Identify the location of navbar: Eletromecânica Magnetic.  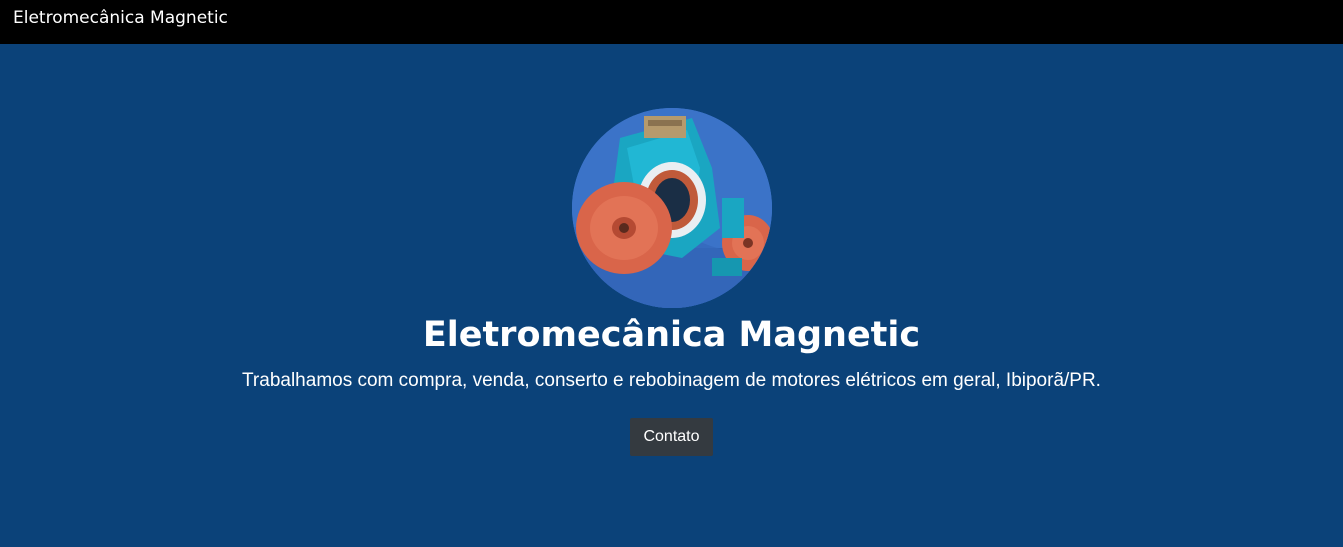
(671, 22).